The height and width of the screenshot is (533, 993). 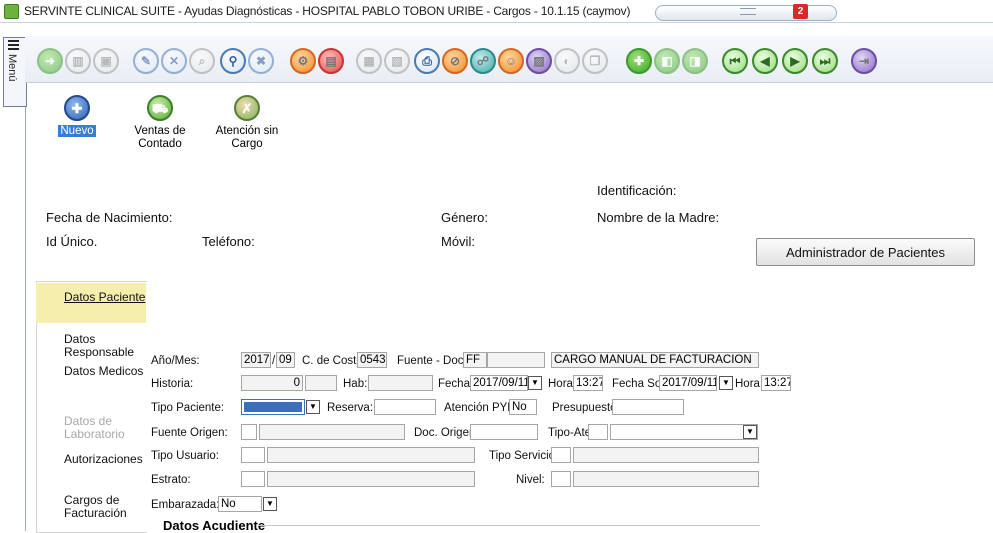 I want to click on next-icon: ▶, so click(x=795, y=61).